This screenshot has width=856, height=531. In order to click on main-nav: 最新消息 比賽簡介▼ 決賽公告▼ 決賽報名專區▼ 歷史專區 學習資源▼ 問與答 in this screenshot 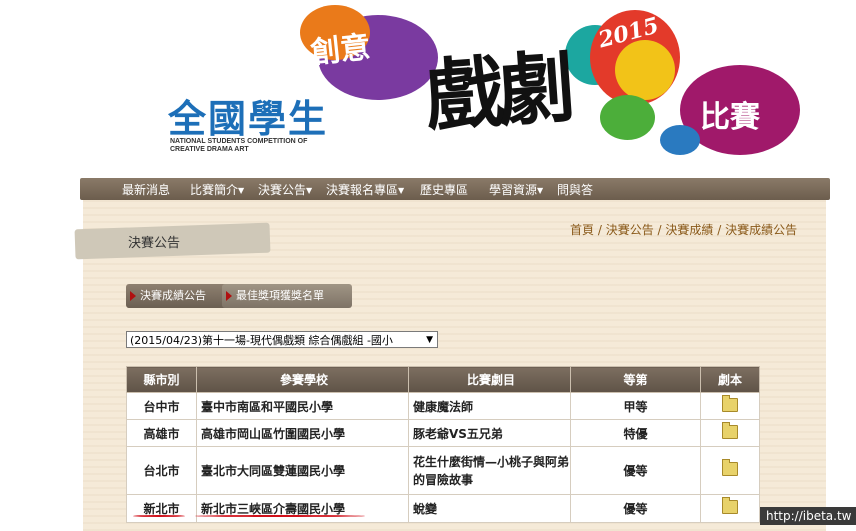, I will do `click(455, 189)`.